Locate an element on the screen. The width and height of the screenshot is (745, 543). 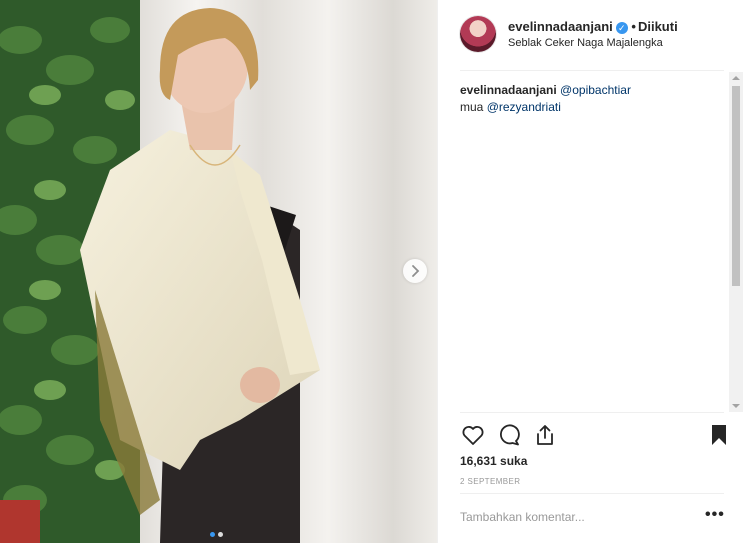
comment-bubble-icon is located at coordinates (510, 435).